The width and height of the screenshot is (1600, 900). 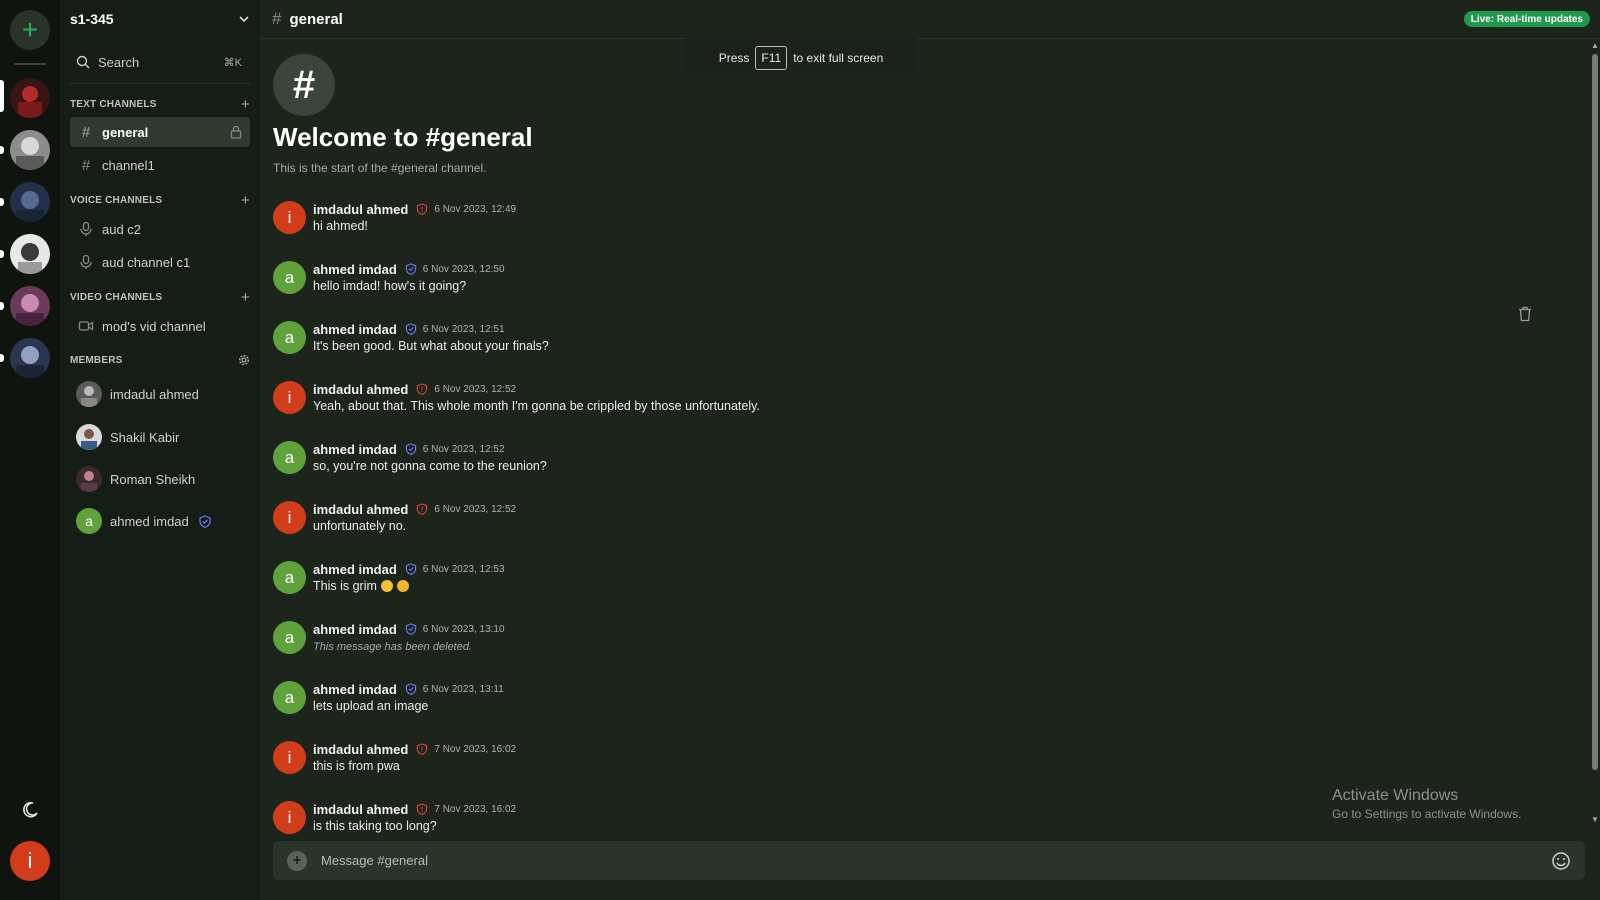 What do you see at coordinates (96, 360) in the screenshot?
I see `section-title-text: MEMBERS` at bounding box center [96, 360].